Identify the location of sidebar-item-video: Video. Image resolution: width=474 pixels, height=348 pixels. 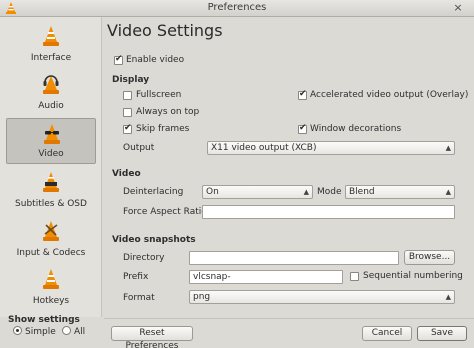
(51, 141).